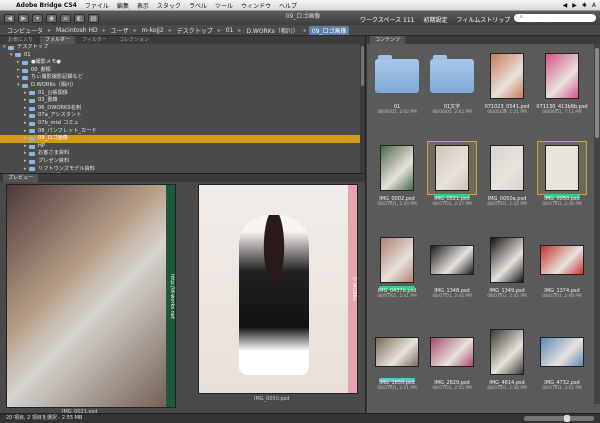  What do you see at coordinates (180, 132) in the screenshot?
I see `folder-tree-item: ▸ 08_パンフレット_カード` at bounding box center [180, 132].